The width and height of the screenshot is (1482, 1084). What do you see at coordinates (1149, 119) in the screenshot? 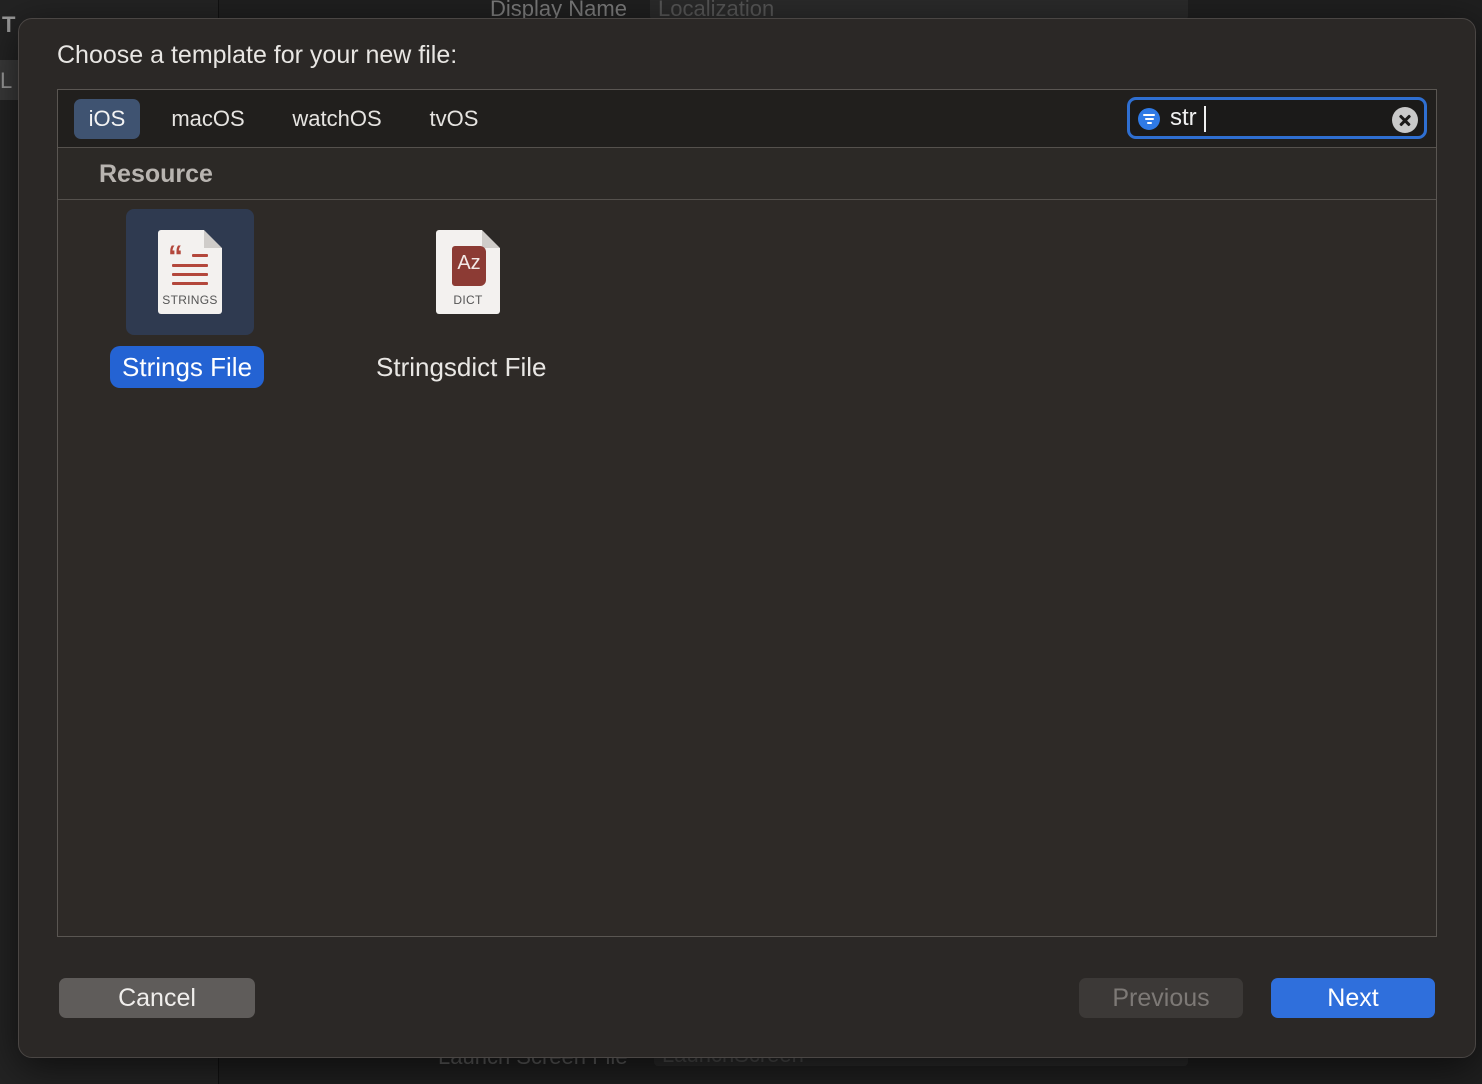
I see `filter-icon` at bounding box center [1149, 119].